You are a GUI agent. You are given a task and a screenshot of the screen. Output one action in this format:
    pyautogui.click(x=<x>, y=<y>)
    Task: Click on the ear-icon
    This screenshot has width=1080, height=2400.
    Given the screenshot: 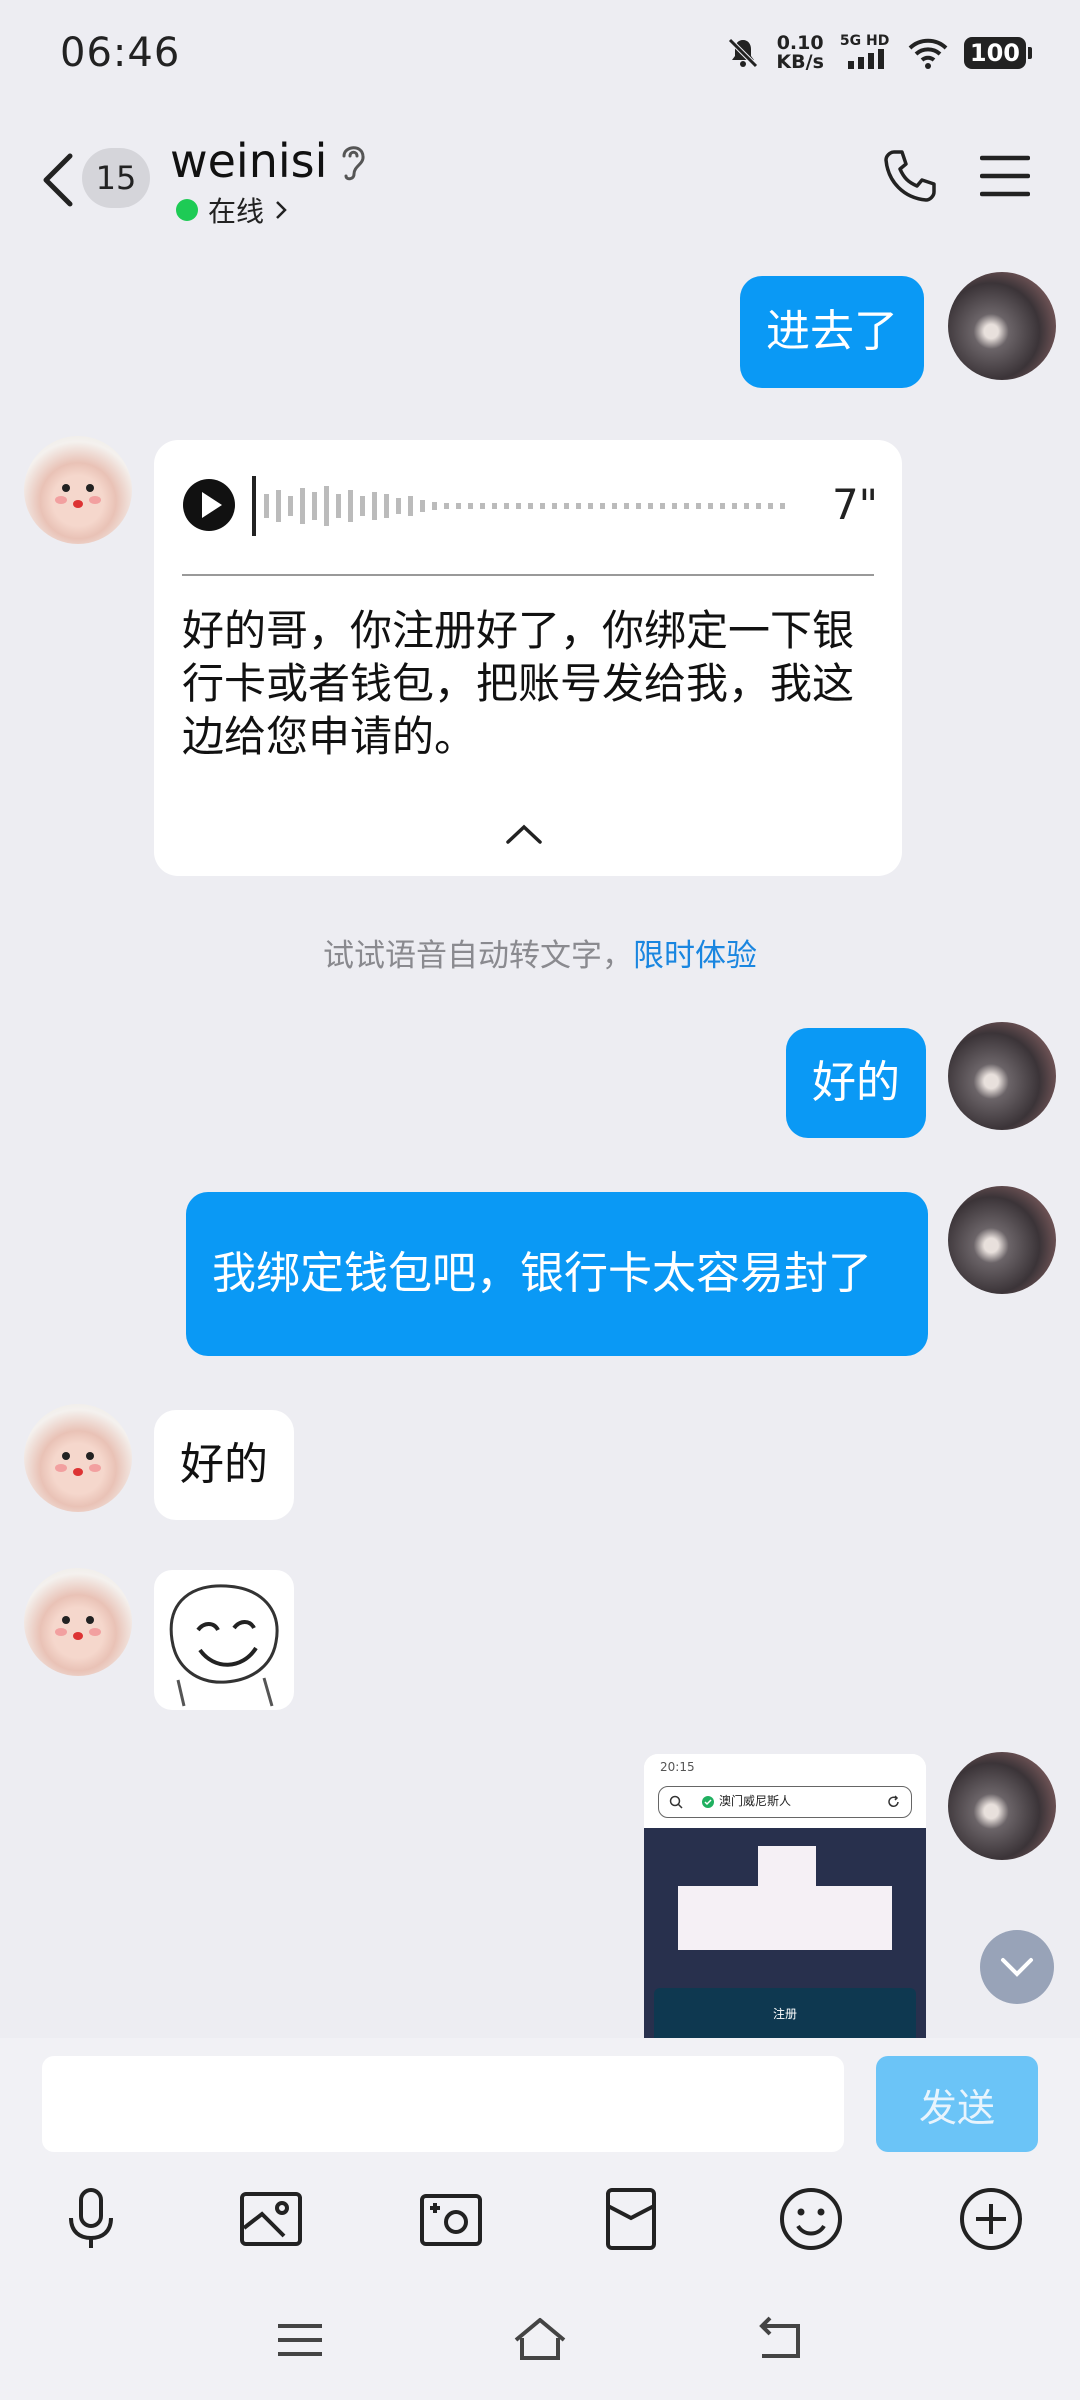 What is the action you would take?
    pyautogui.click(x=353, y=162)
    